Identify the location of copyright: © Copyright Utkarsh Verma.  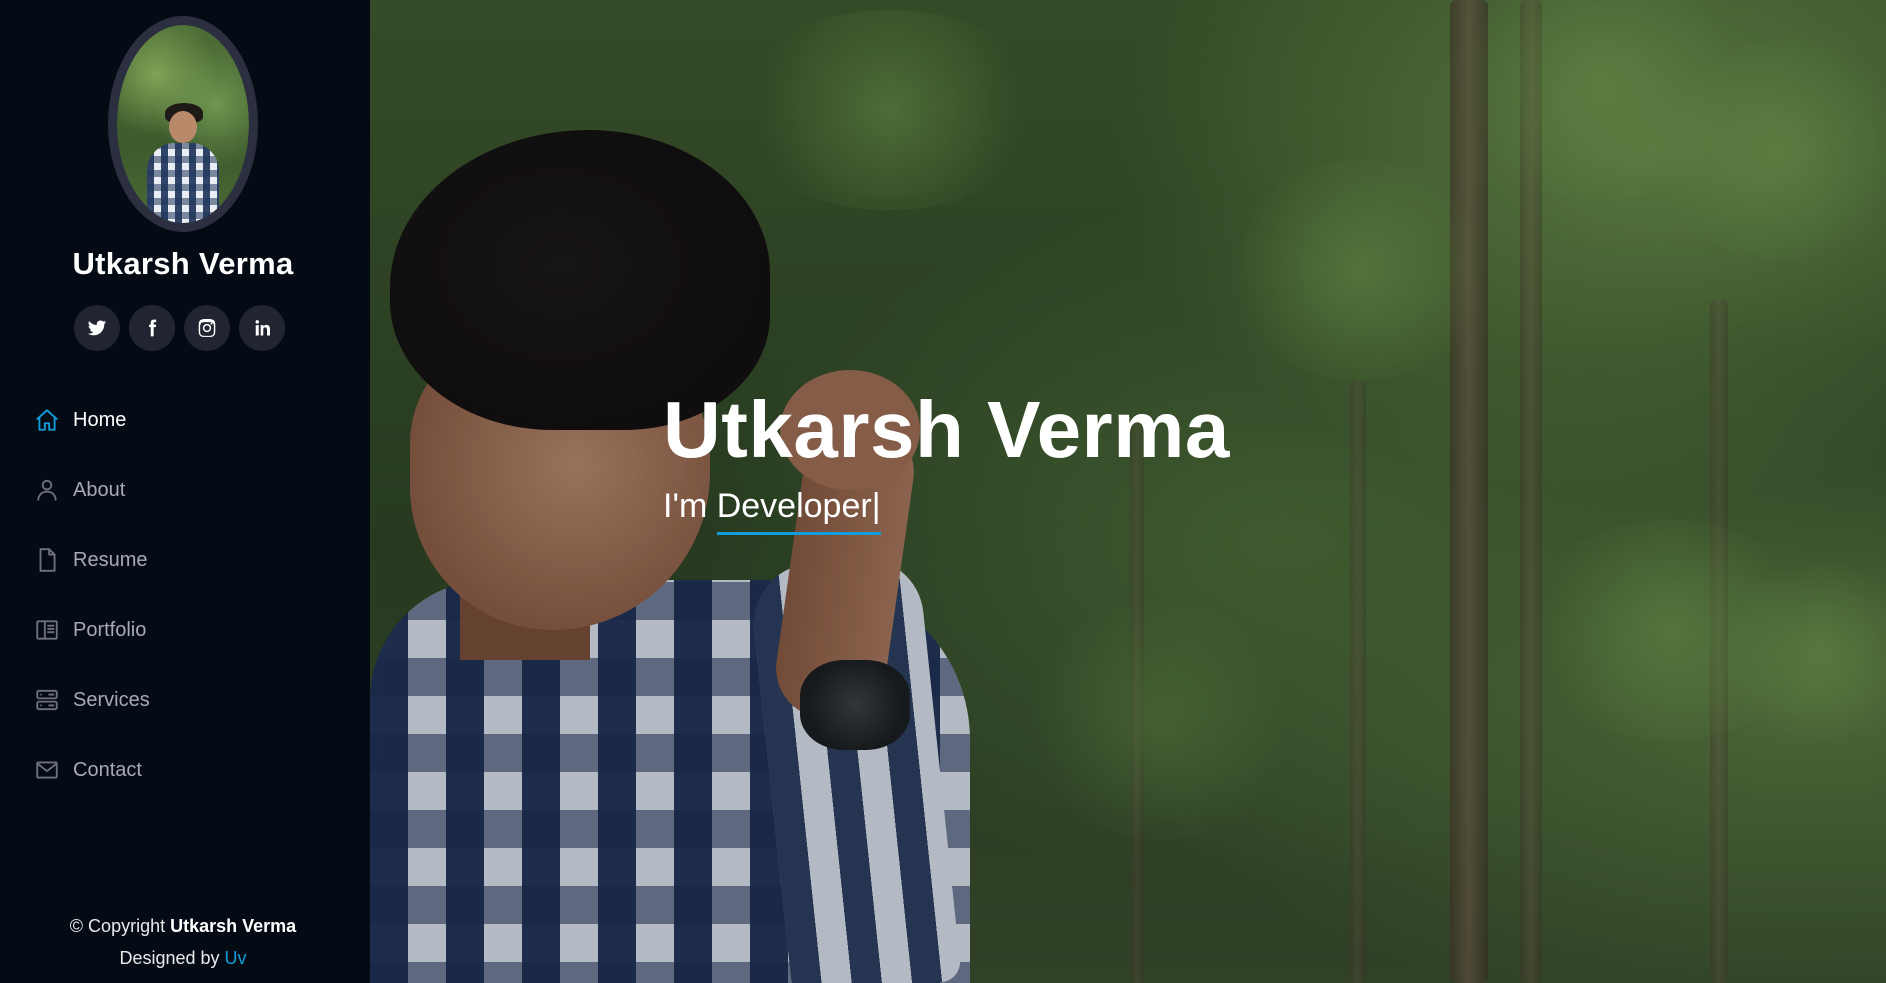
(183, 926).